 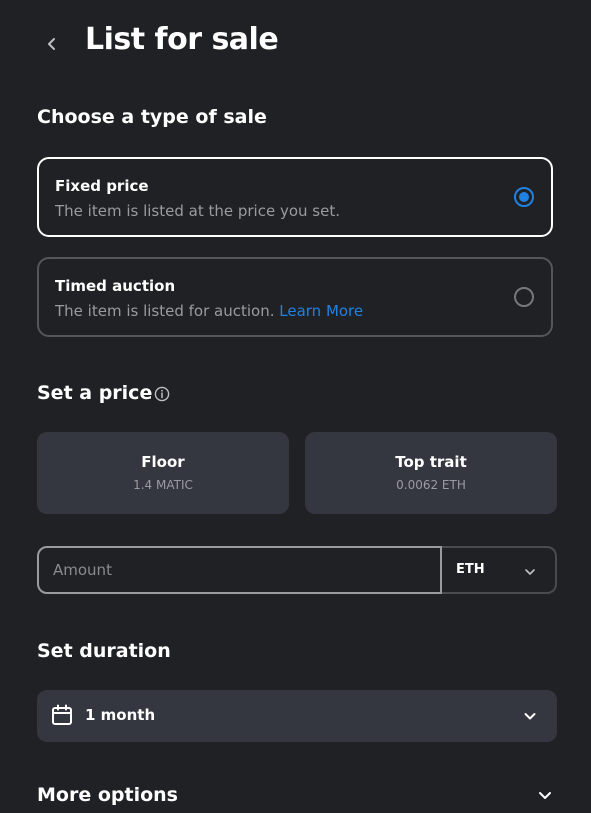 I want to click on fixed-price-radio, so click(x=524, y=197).